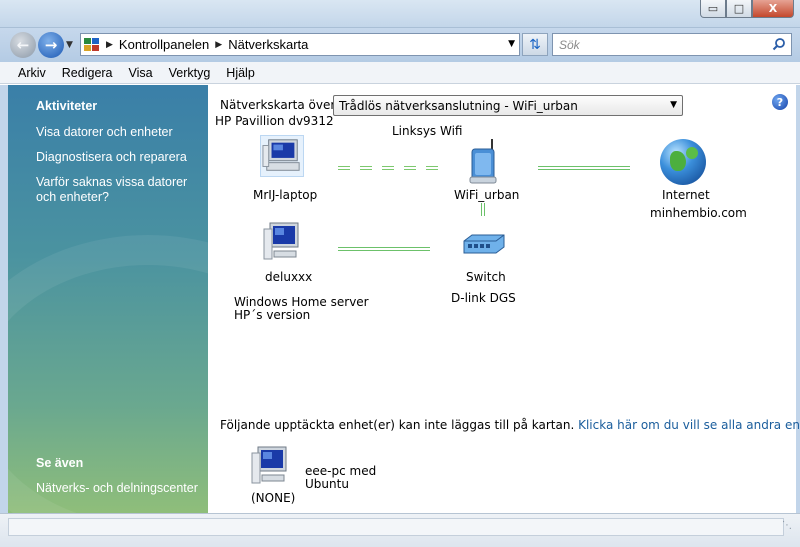  Describe the element at coordinates (301, 302) in the screenshot. I see `server-description-1: Windows Home server` at that location.